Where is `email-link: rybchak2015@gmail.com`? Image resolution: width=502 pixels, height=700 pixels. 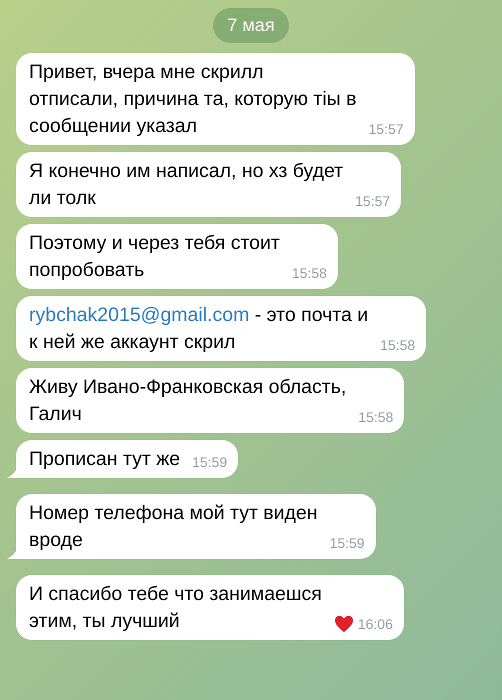 email-link: rybchak2015@gmail.com is located at coordinates (139, 315).